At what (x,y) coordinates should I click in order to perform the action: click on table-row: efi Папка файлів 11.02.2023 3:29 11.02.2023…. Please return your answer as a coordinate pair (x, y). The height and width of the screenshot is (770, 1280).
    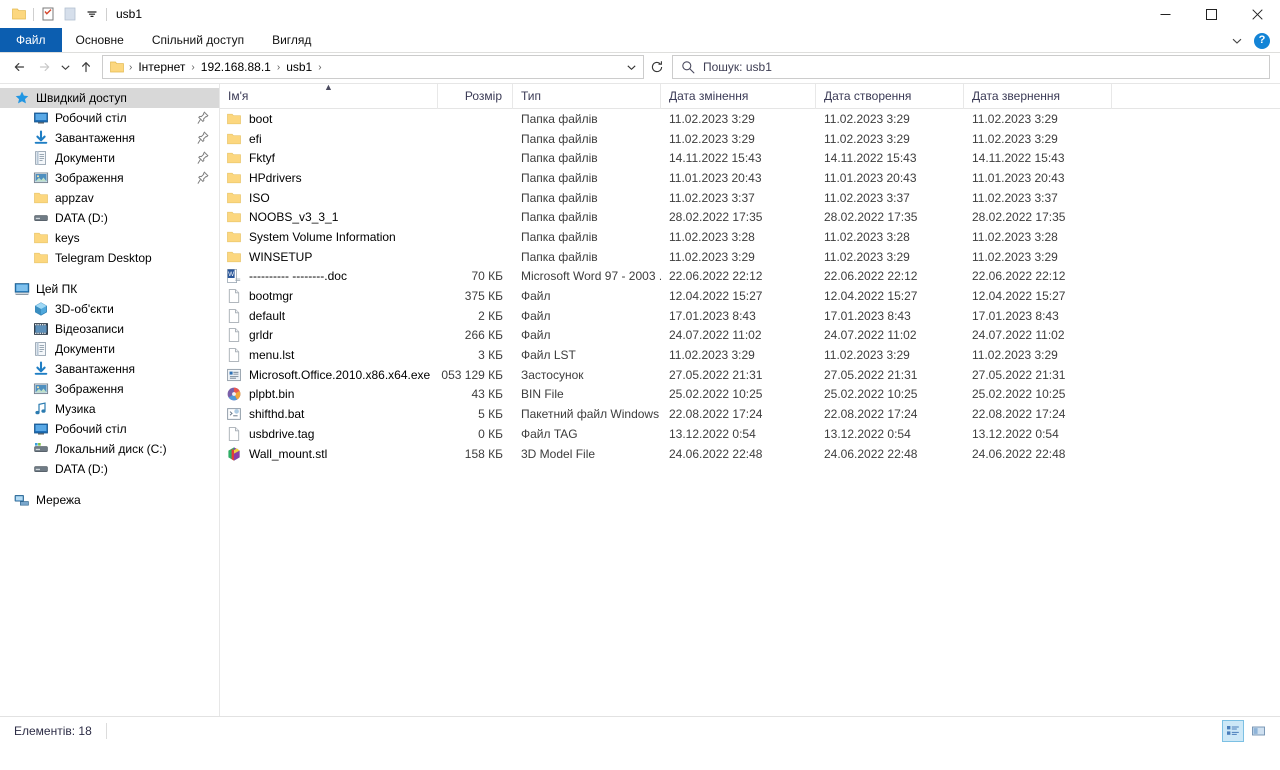
    Looking at the image, I should click on (750, 139).